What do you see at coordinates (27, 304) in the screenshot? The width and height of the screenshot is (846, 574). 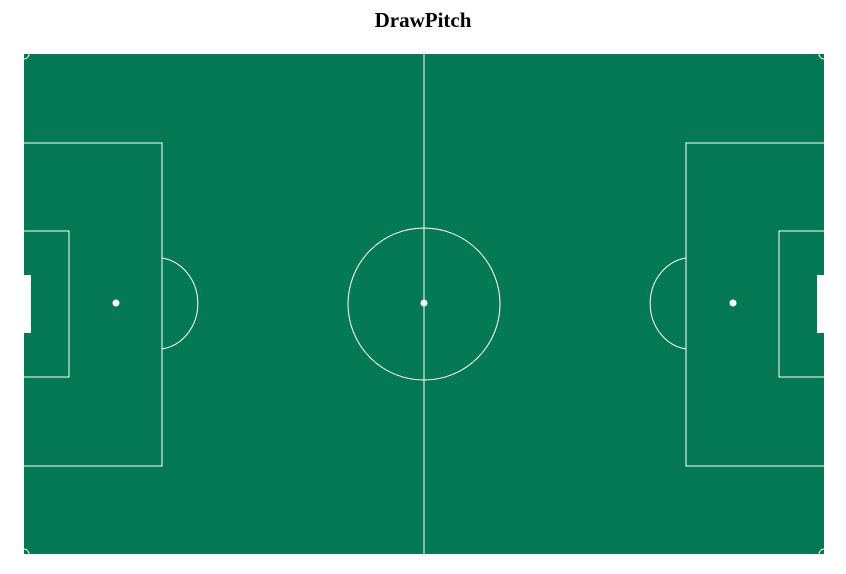 I see `left-goal` at bounding box center [27, 304].